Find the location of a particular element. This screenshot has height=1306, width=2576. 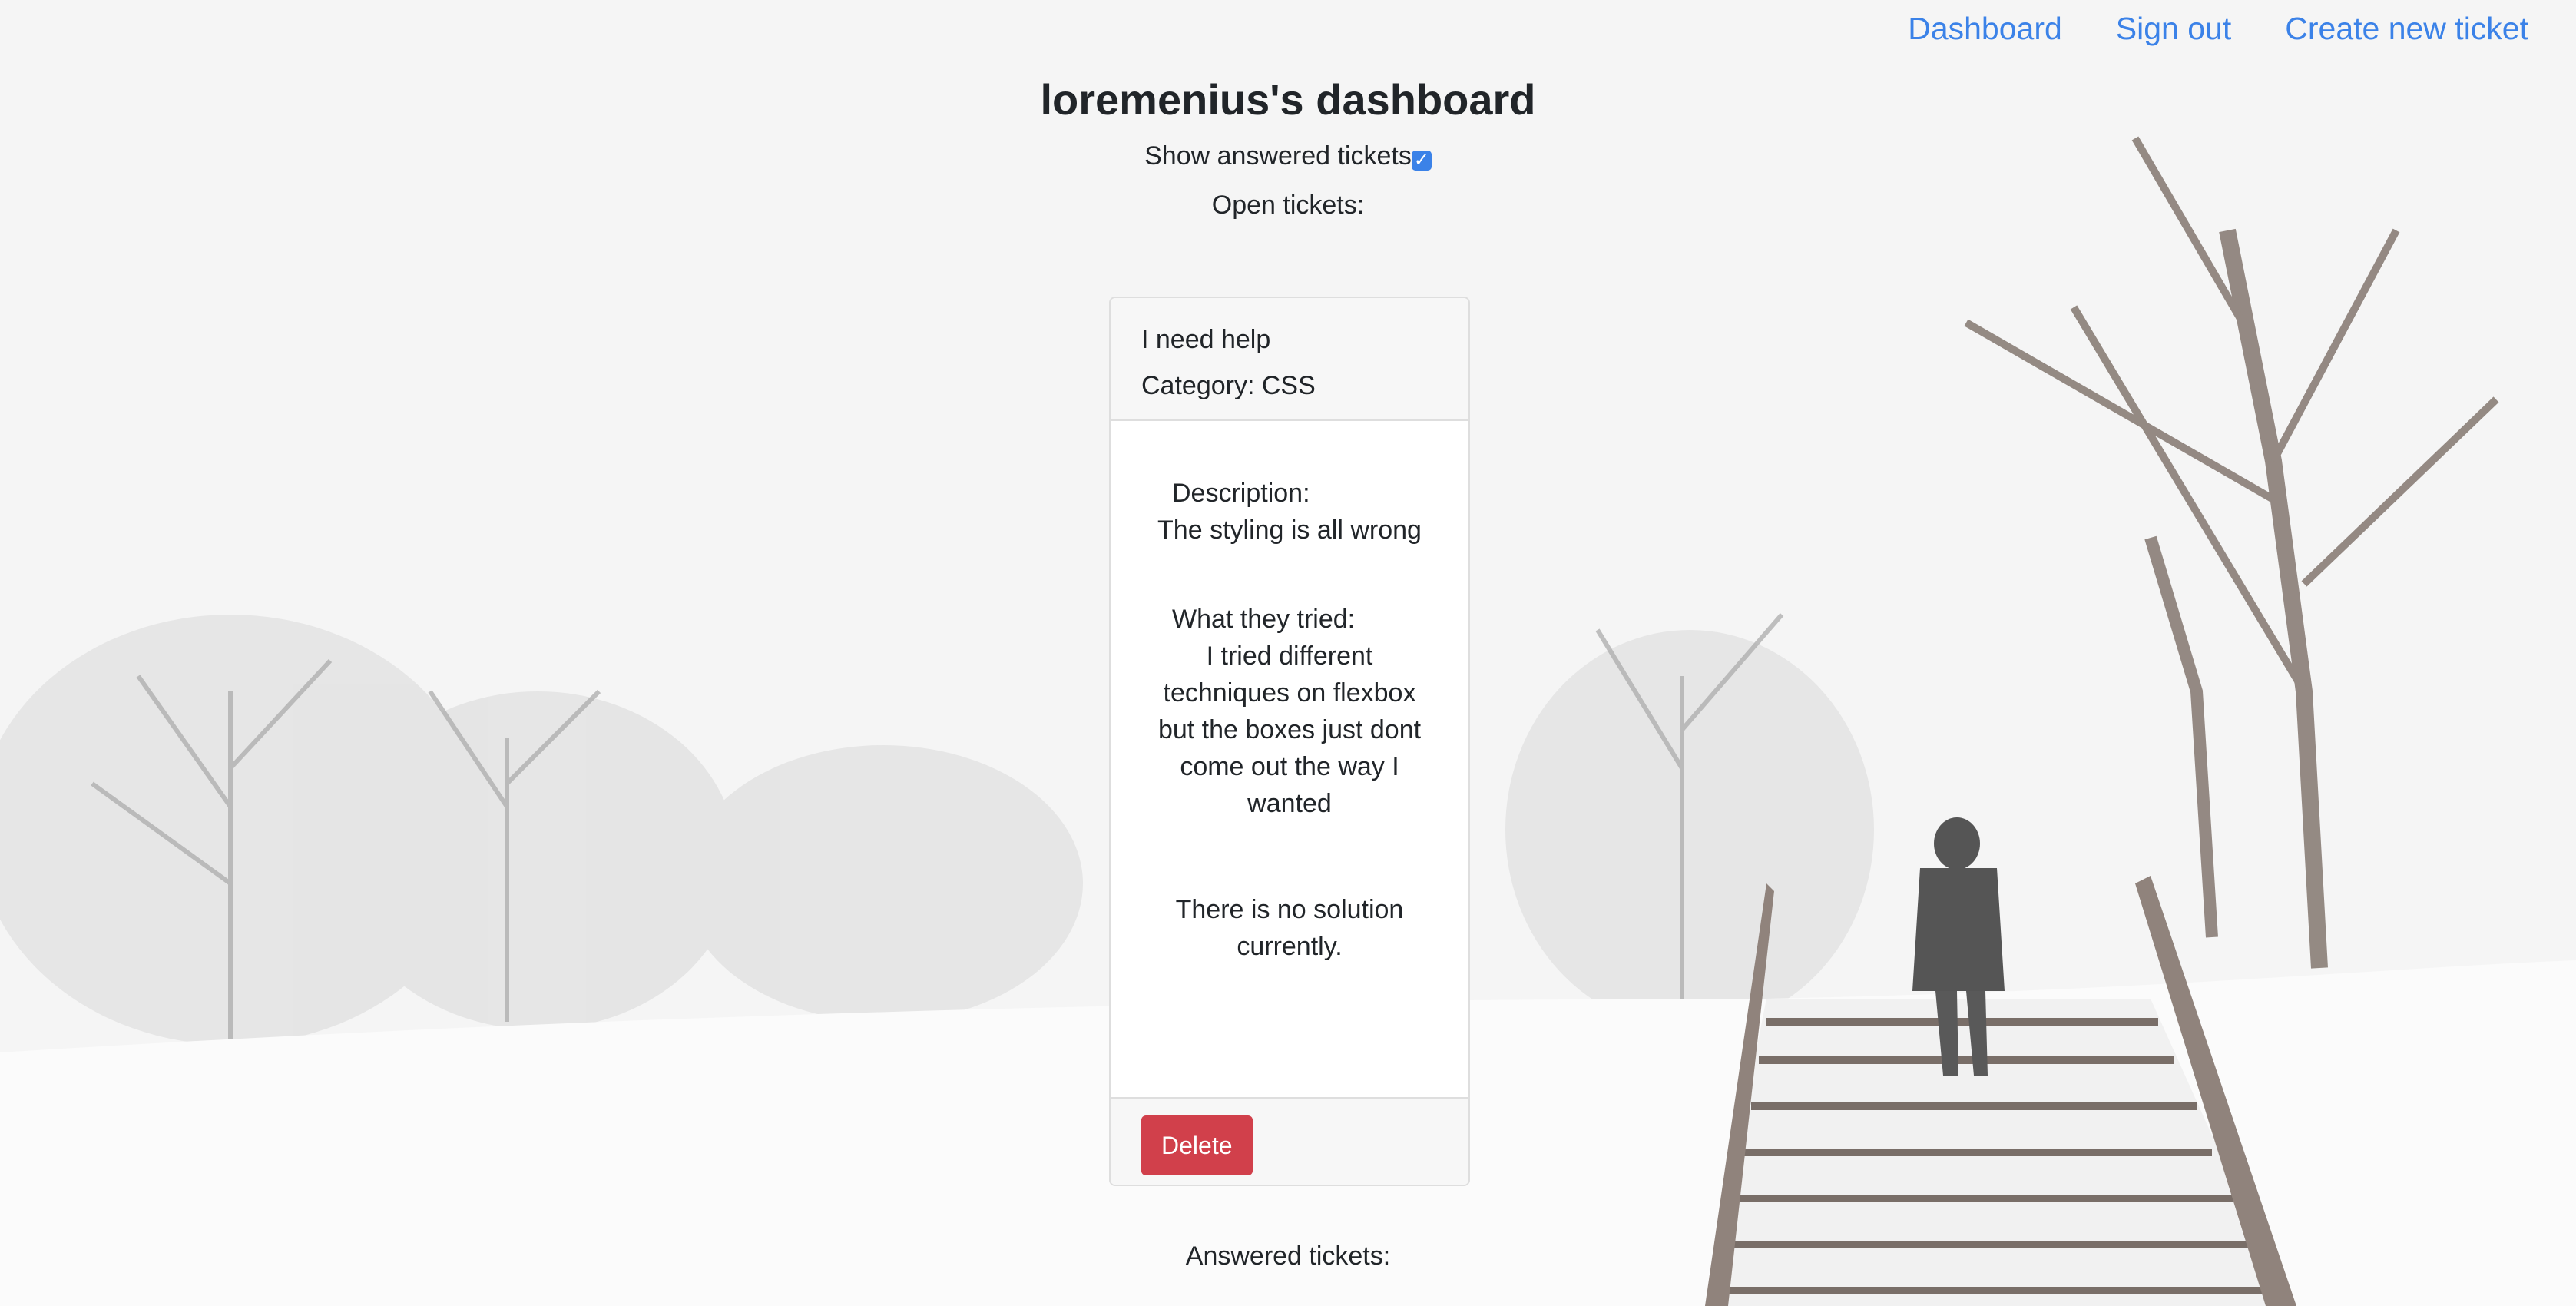

check-icon: ✓ is located at coordinates (1421, 160).